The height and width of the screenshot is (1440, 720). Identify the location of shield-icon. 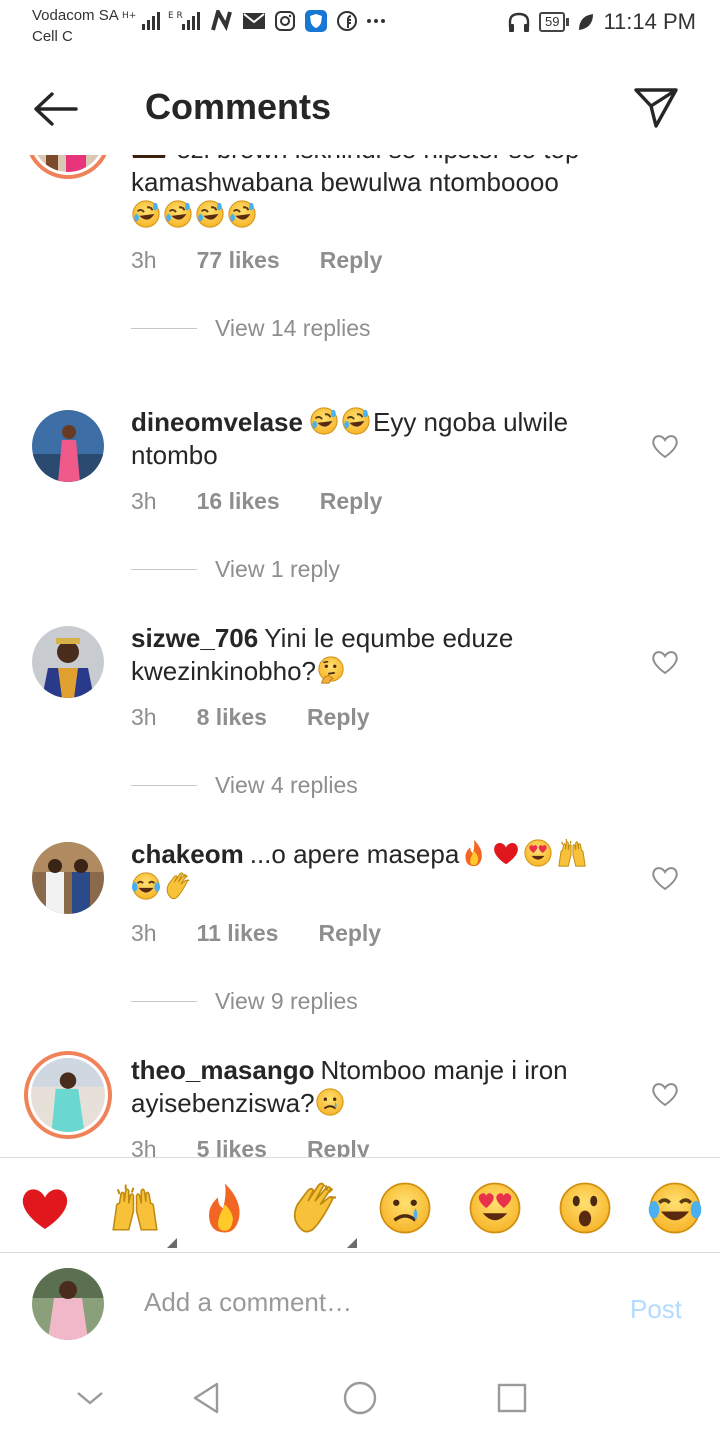
(316, 21).